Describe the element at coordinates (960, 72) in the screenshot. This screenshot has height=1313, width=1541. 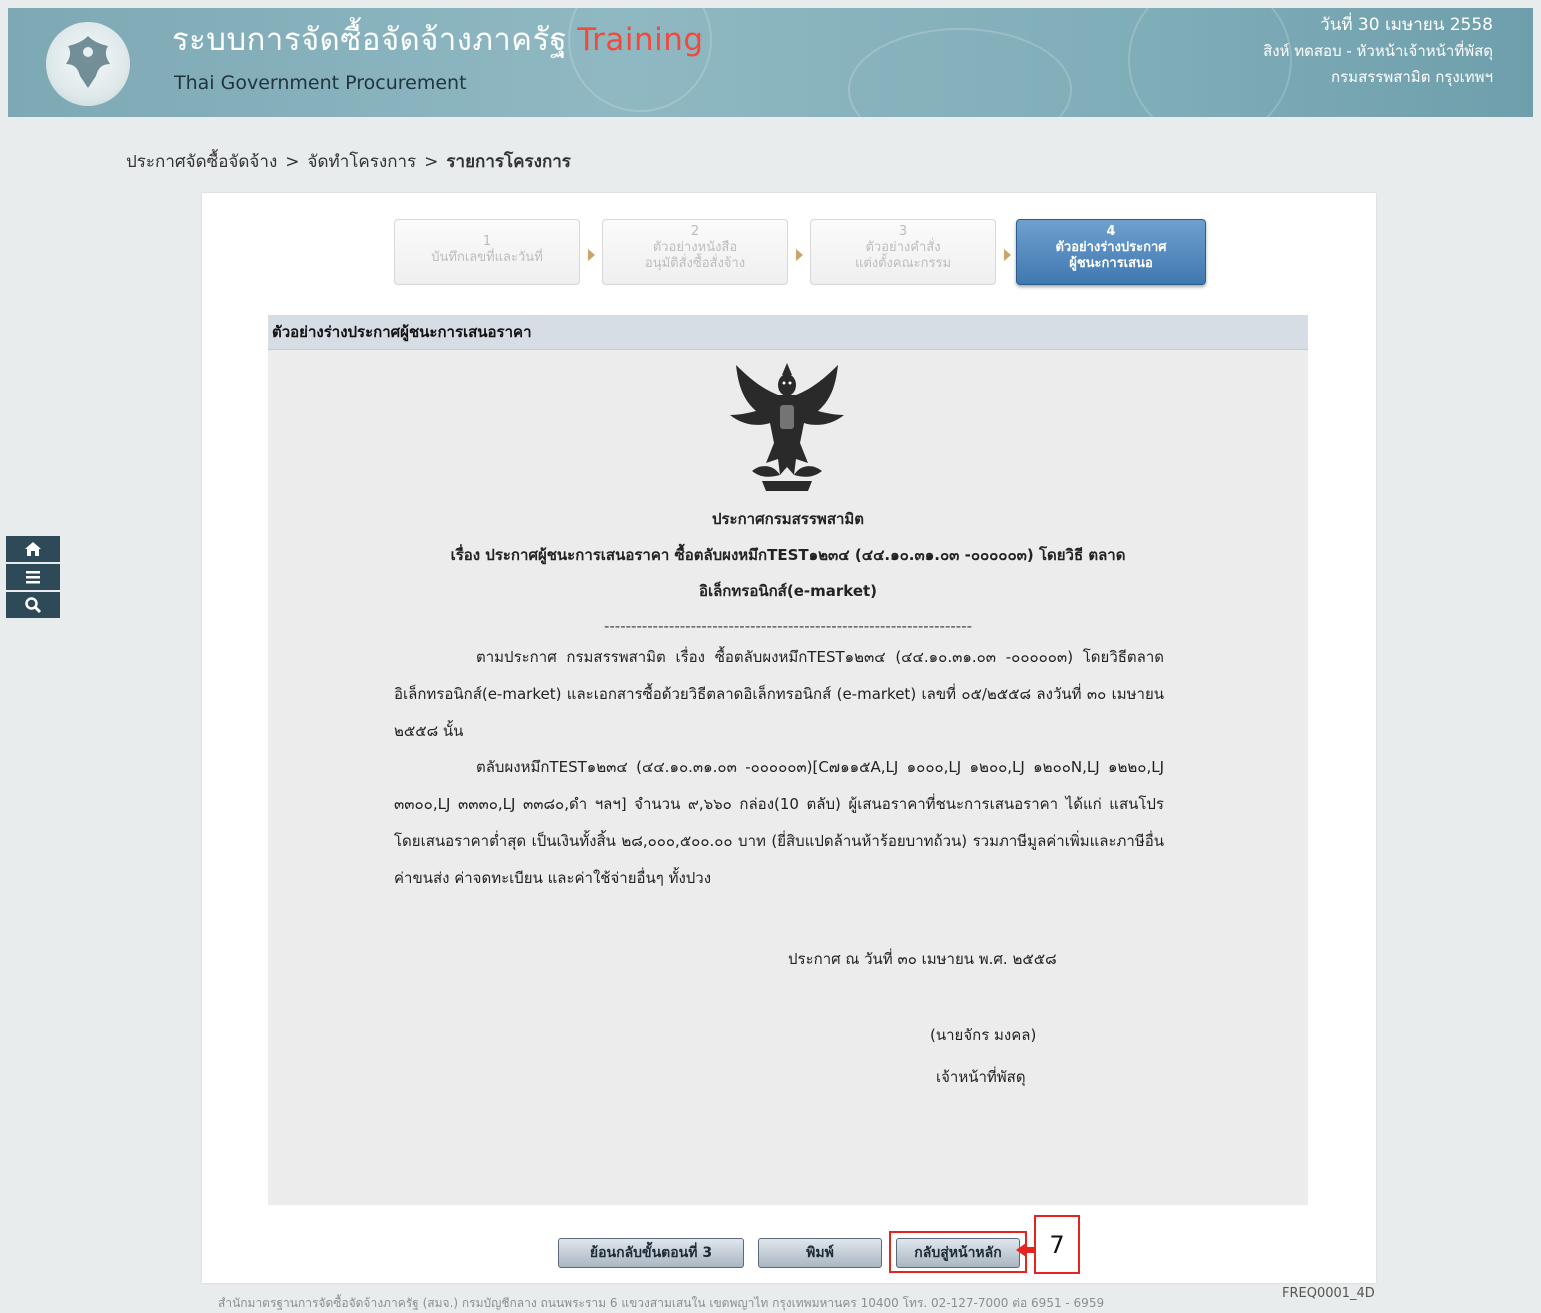
I see `header-decoration` at that location.